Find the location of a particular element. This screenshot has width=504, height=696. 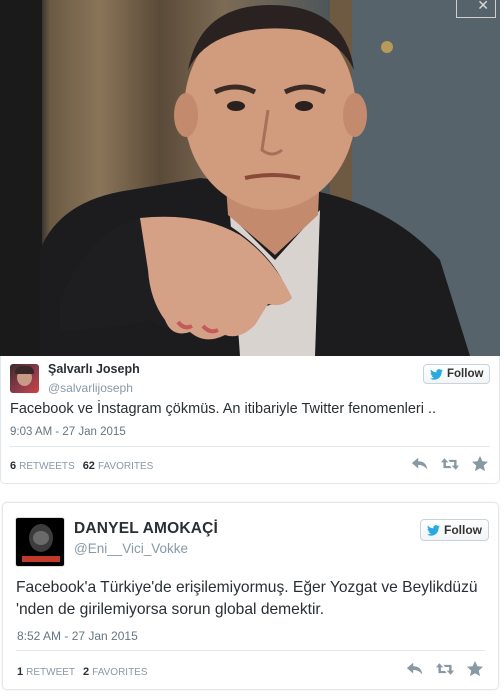

tweet-timestamp: 9:03 AM - 27 Jan 2015 is located at coordinates (68, 432).